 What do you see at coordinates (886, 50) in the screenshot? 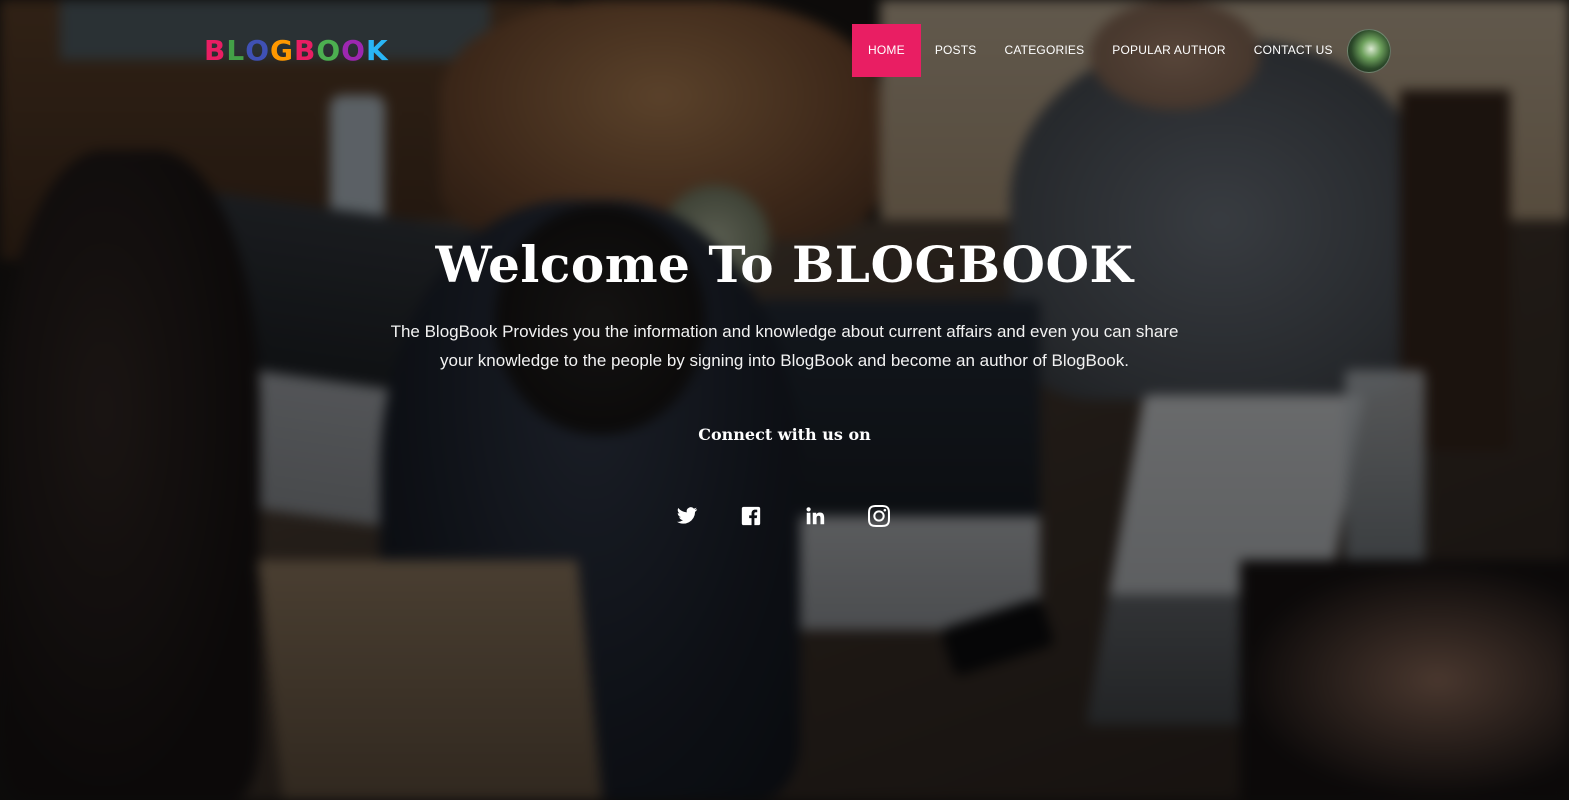
I see `nav-item-home: HOME` at bounding box center [886, 50].